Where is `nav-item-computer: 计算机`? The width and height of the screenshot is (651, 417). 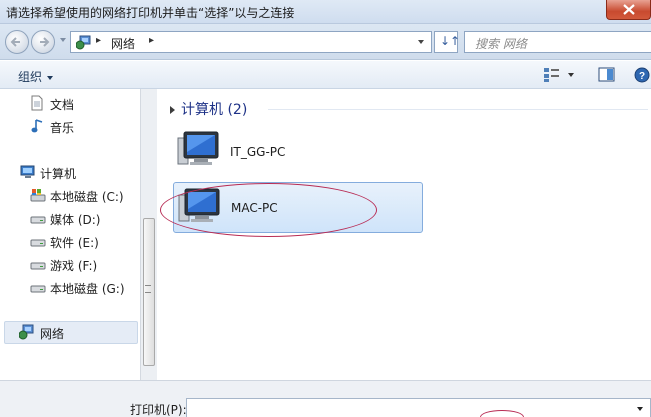 nav-item-computer: 计算机 is located at coordinates (75, 173).